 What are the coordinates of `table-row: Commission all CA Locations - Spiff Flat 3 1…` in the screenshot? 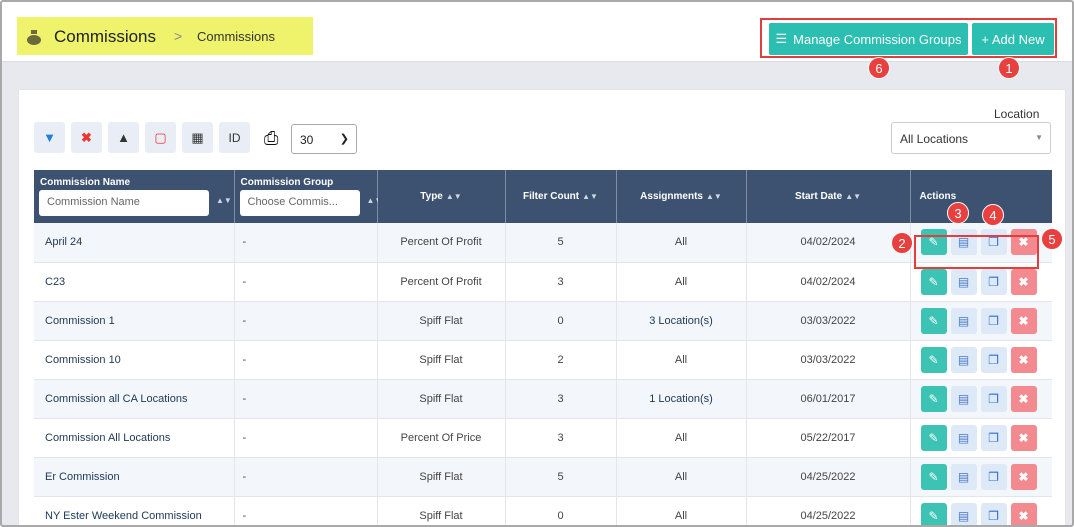 It's located at (543, 399).